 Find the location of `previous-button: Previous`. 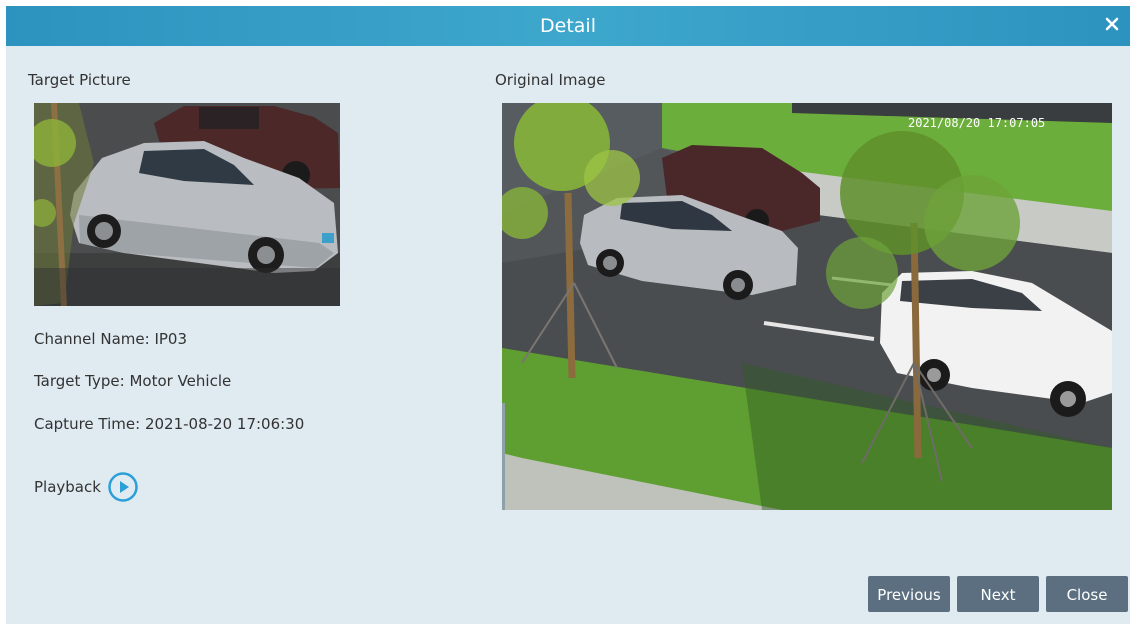

previous-button: Previous is located at coordinates (909, 594).